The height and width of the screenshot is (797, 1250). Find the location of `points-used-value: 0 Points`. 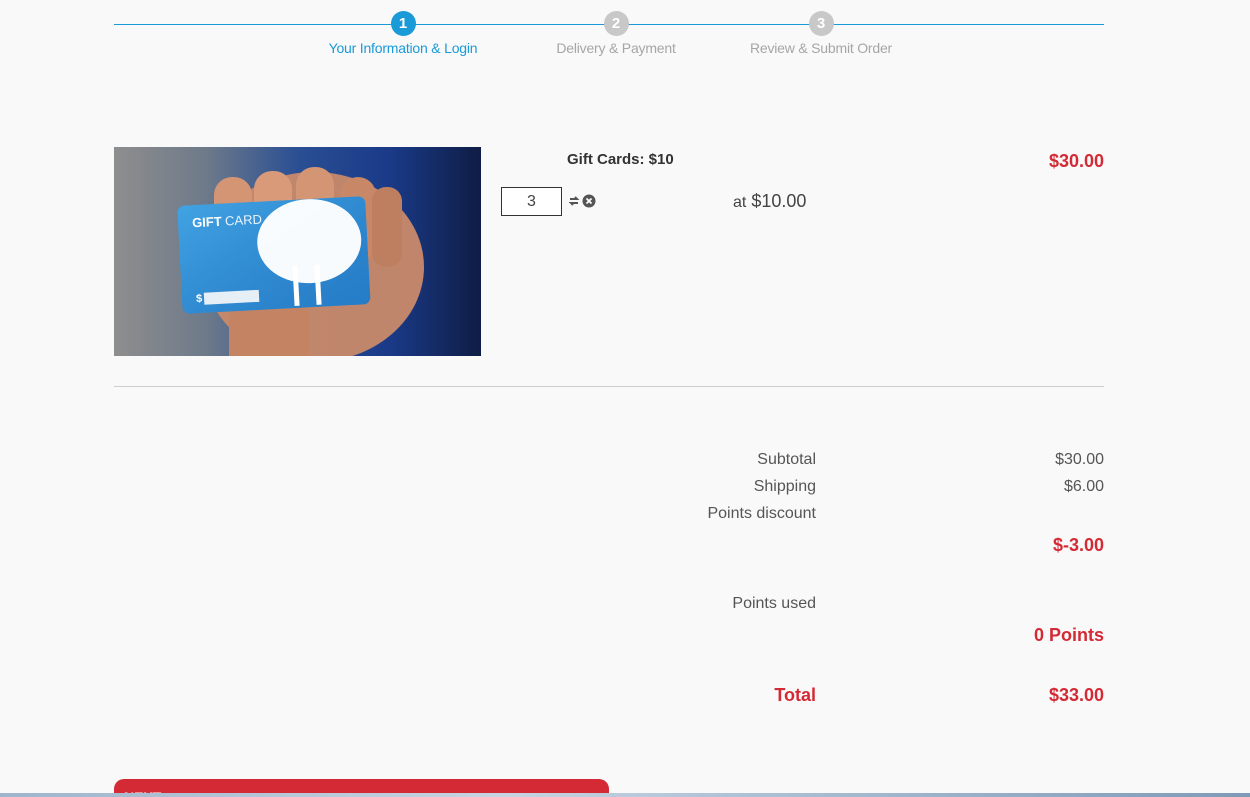

points-used-value: 0 Points is located at coordinates (1068, 635).